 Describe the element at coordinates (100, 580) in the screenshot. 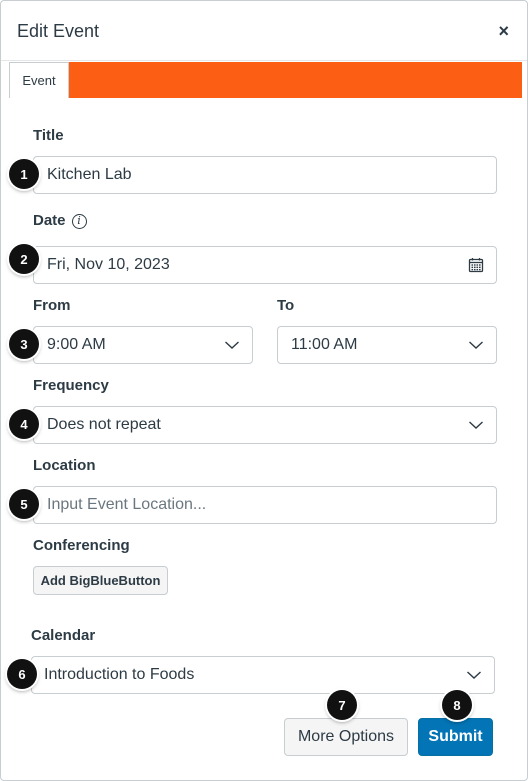

I see `add-bigbluebutton-button: Add BigBlueButton` at that location.